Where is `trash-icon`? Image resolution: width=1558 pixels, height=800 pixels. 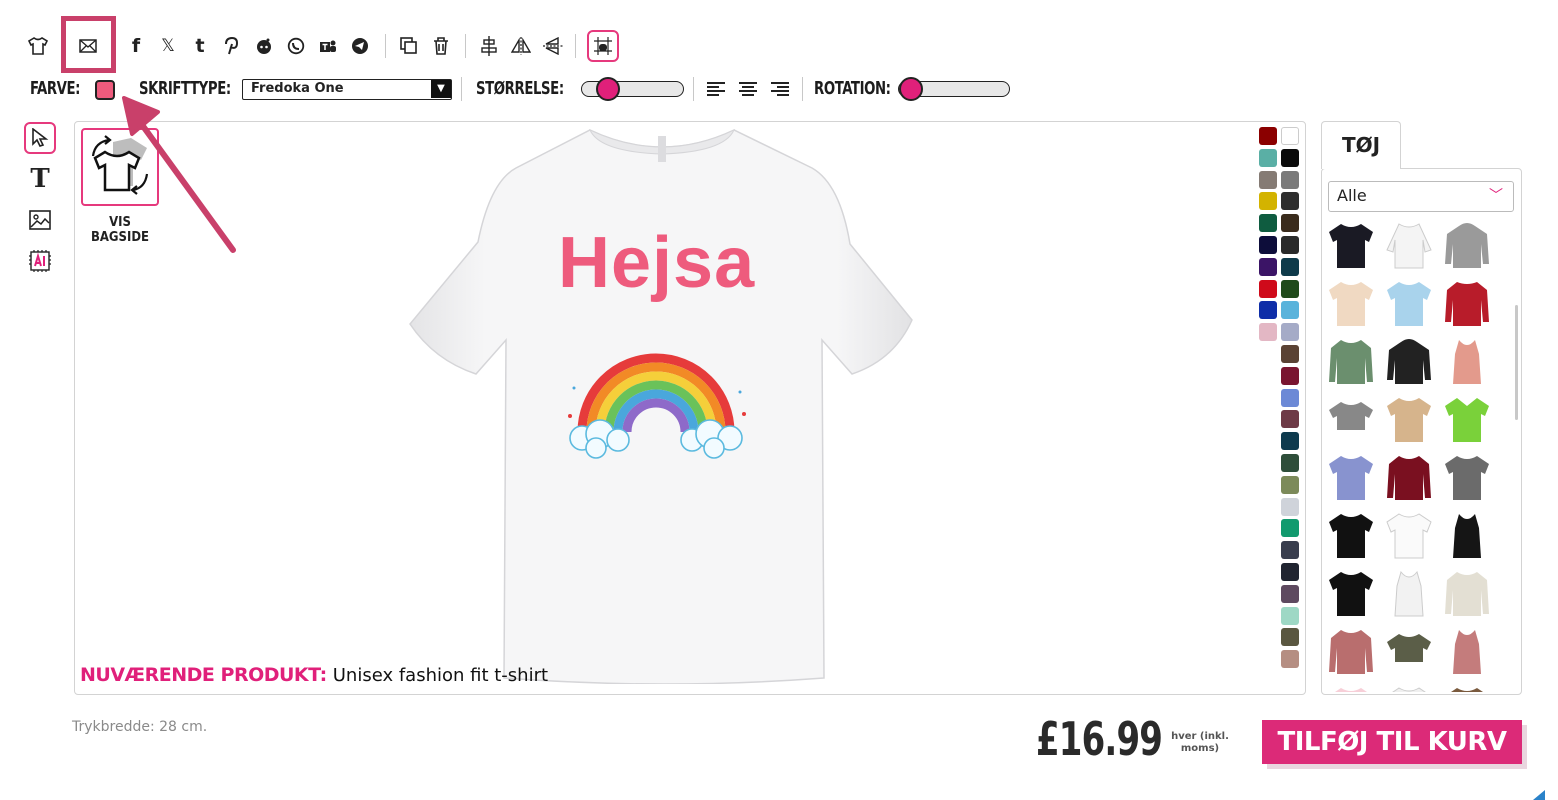
trash-icon is located at coordinates (441, 46).